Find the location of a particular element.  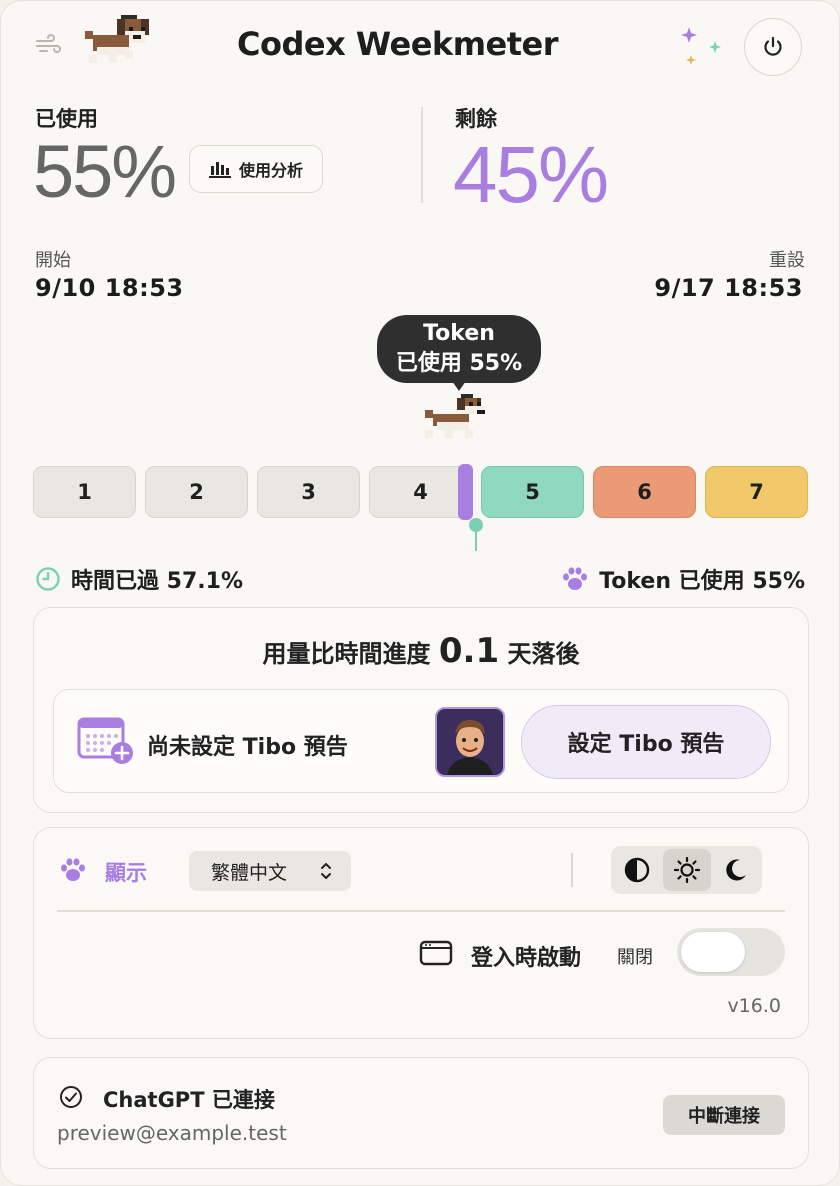

launch-at-login-label: 登入時啟動 is located at coordinates (526, 958).